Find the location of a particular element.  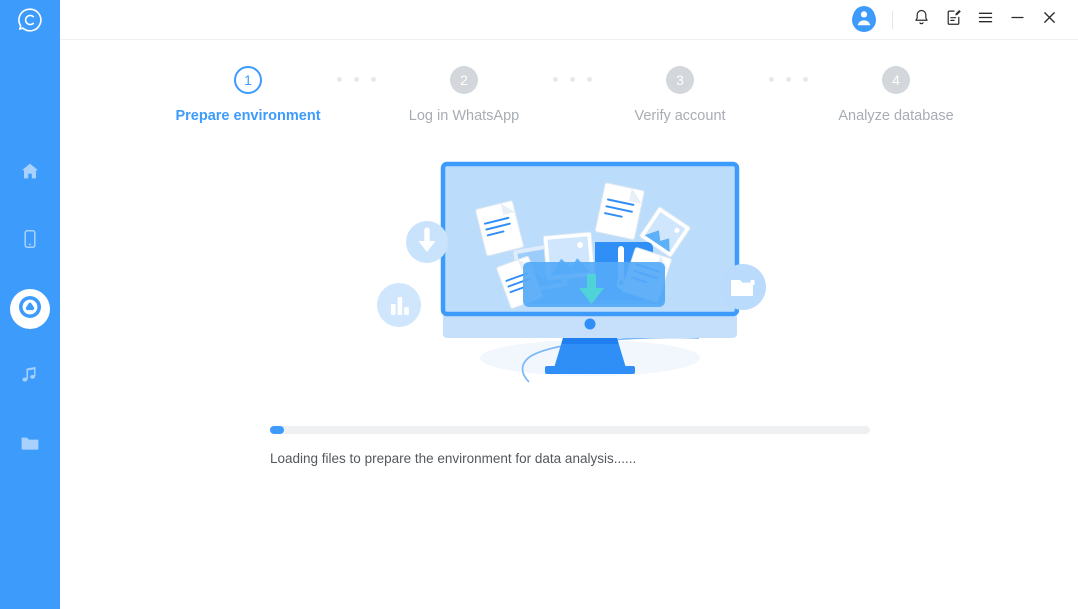

step-4-number: 4 is located at coordinates (896, 80).